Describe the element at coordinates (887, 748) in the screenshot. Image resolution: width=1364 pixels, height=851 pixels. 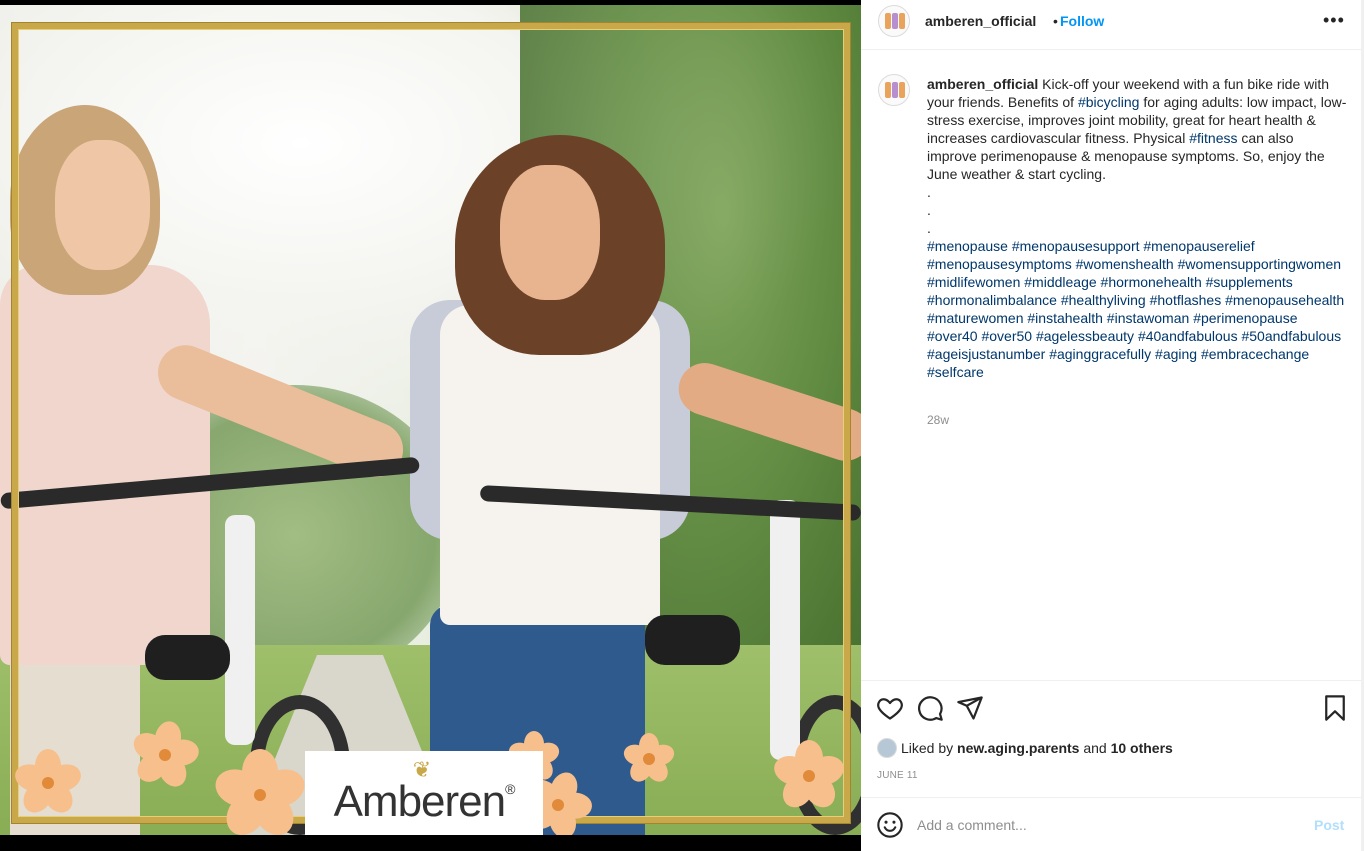
I see `liker-avatar` at that location.